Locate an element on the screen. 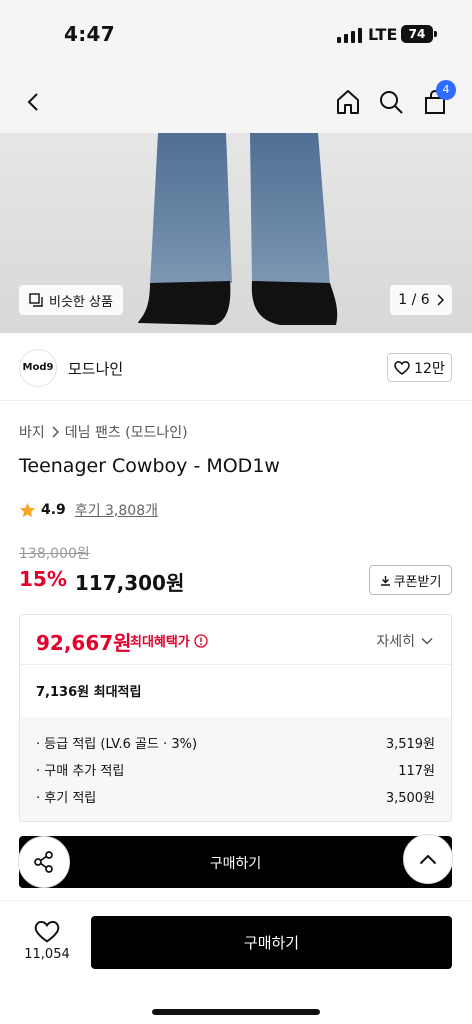 This screenshot has width=472, height=1024. home-button is located at coordinates (348, 102).